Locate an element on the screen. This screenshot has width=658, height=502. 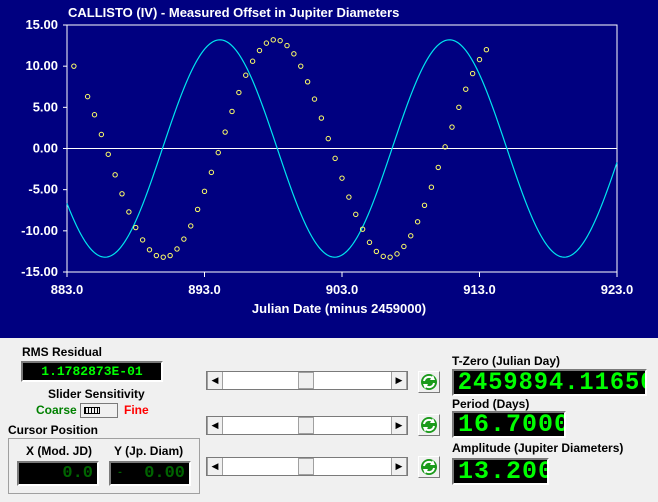
tzero-slider-left-arrow: ◀ is located at coordinates (215, 380).